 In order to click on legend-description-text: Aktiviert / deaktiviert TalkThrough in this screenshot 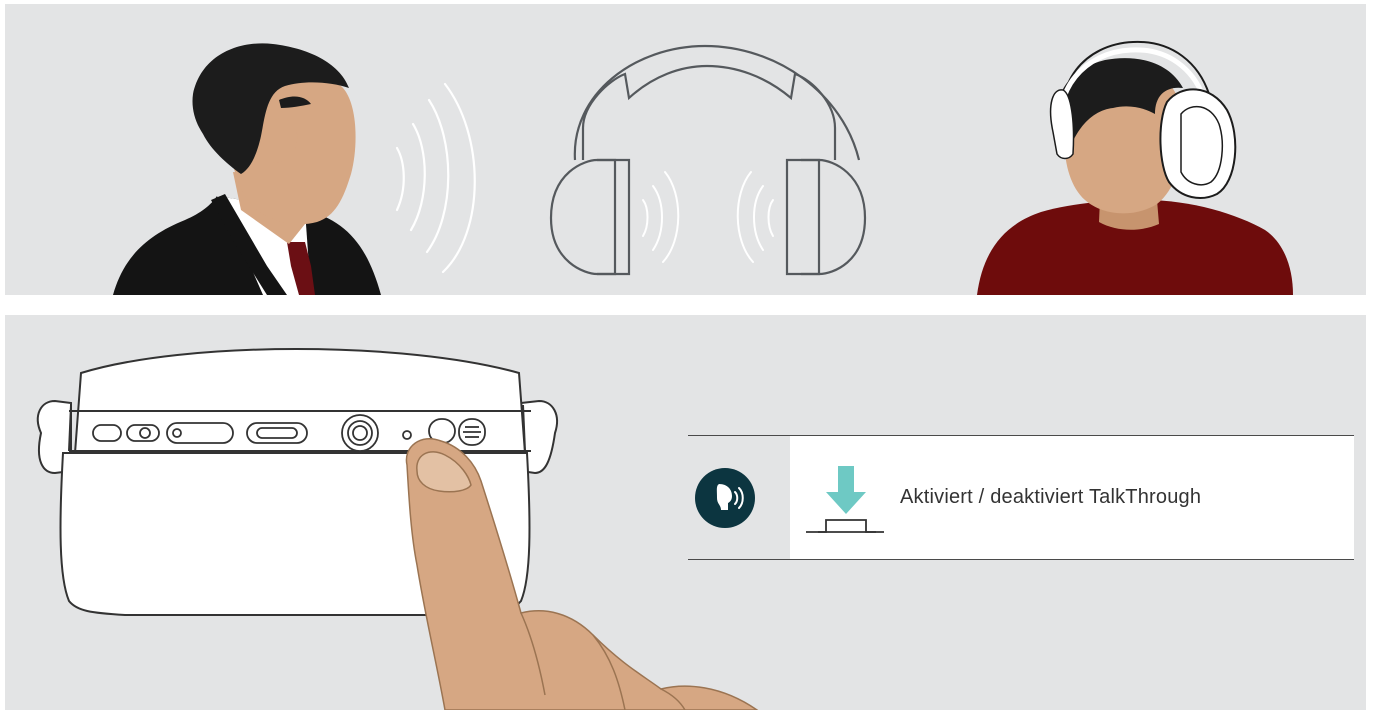, I will do `click(1051, 497)`.